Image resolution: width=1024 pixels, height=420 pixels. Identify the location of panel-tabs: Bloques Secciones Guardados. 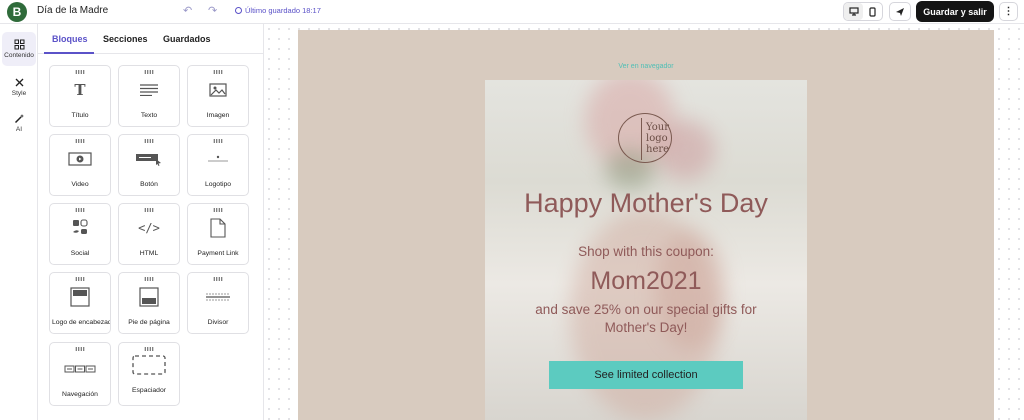
(151, 39).